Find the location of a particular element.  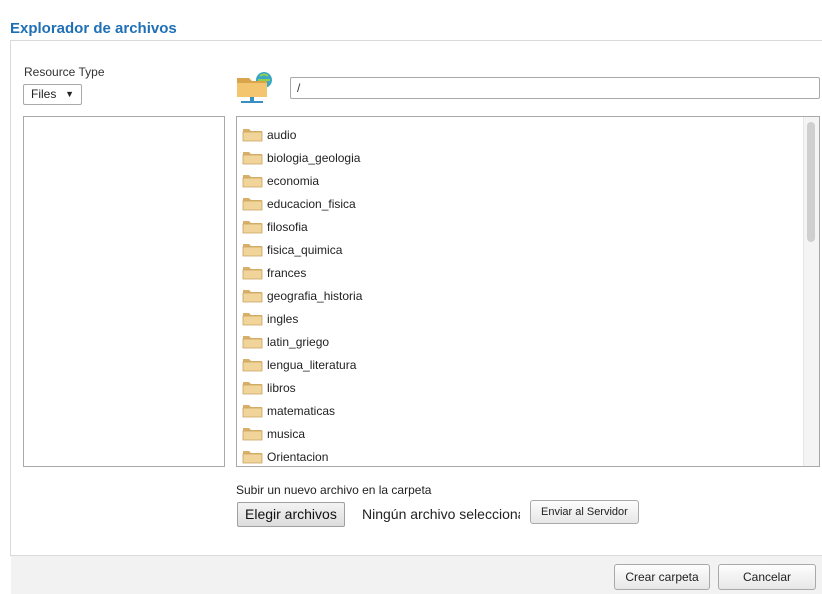

folder-name: frances is located at coordinates (287, 272).